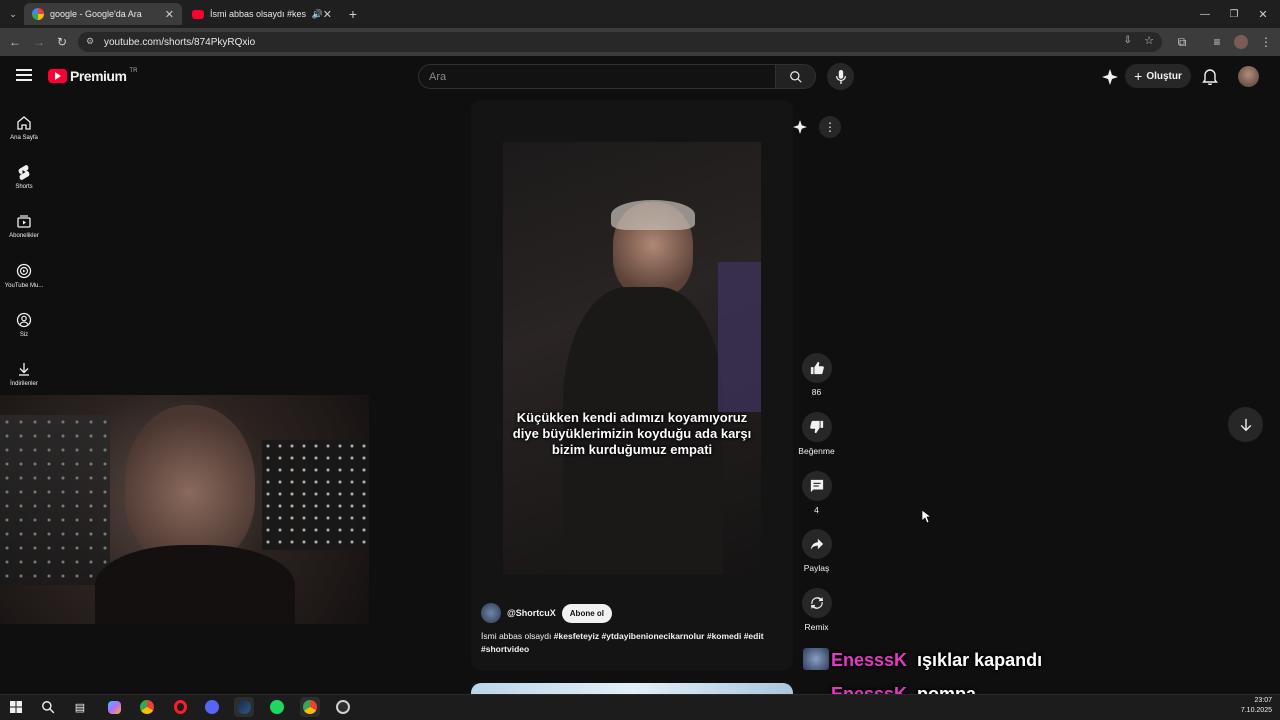  Describe the element at coordinates (114, 707) in the screenshot. I see `copilot-icon` at that location.